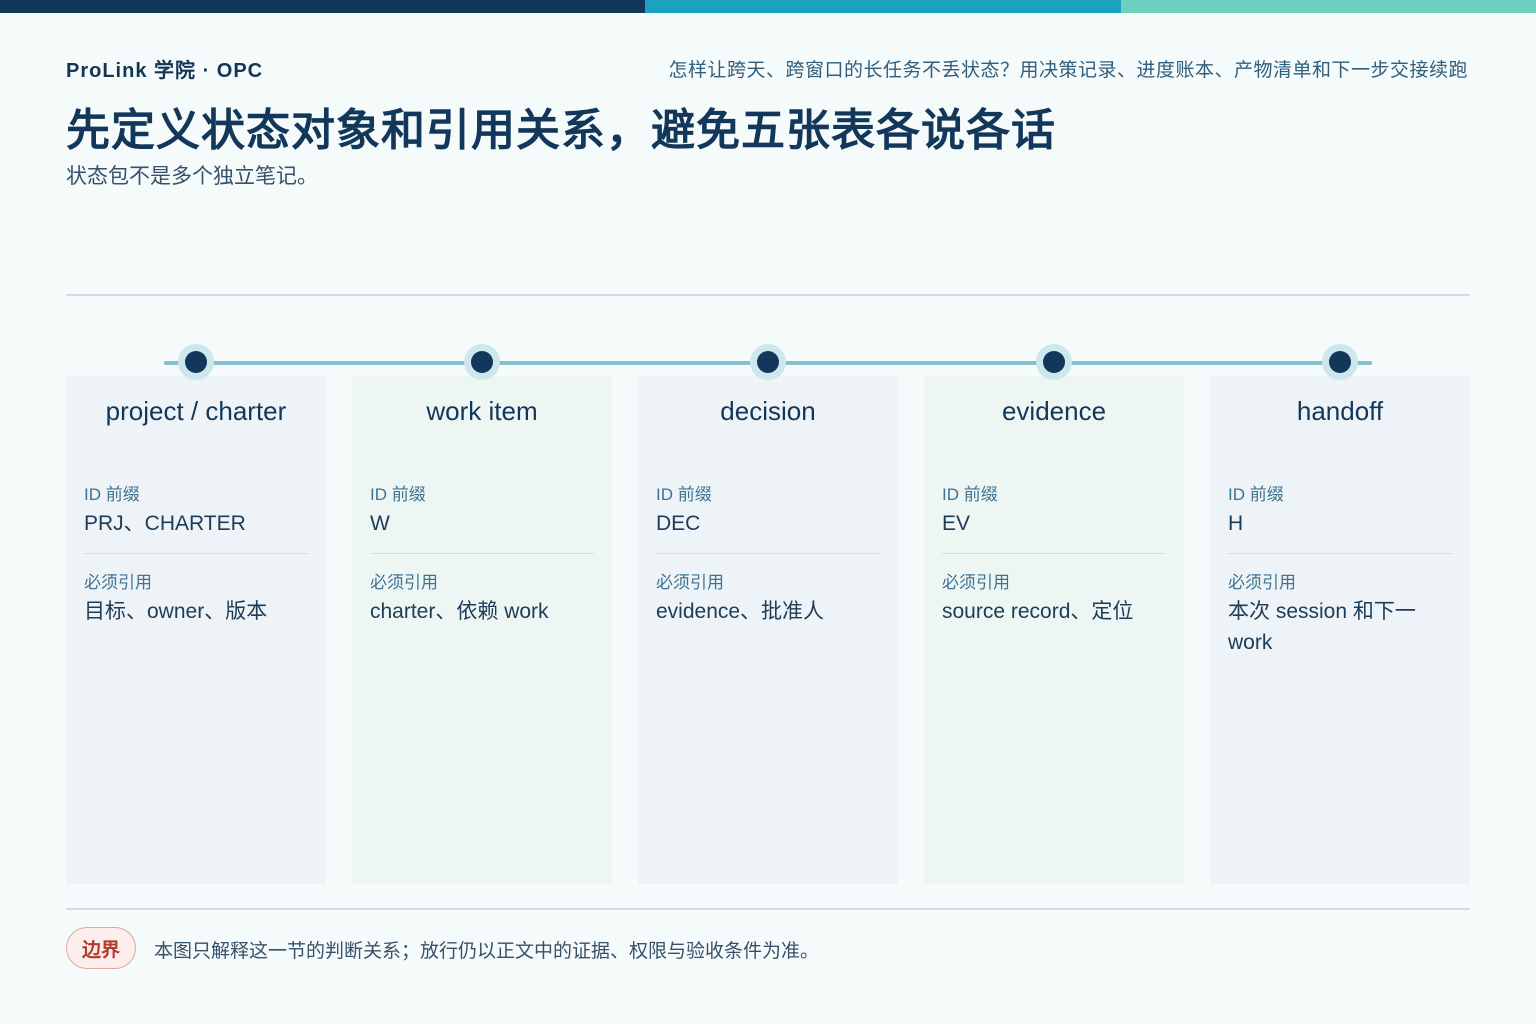 The height and width of the screenshot is (1024, 1536). What do you see at coordinates (1054, 411) in the screenshot?
I see `card-title: evidence` at bounding box center [1054, 411].